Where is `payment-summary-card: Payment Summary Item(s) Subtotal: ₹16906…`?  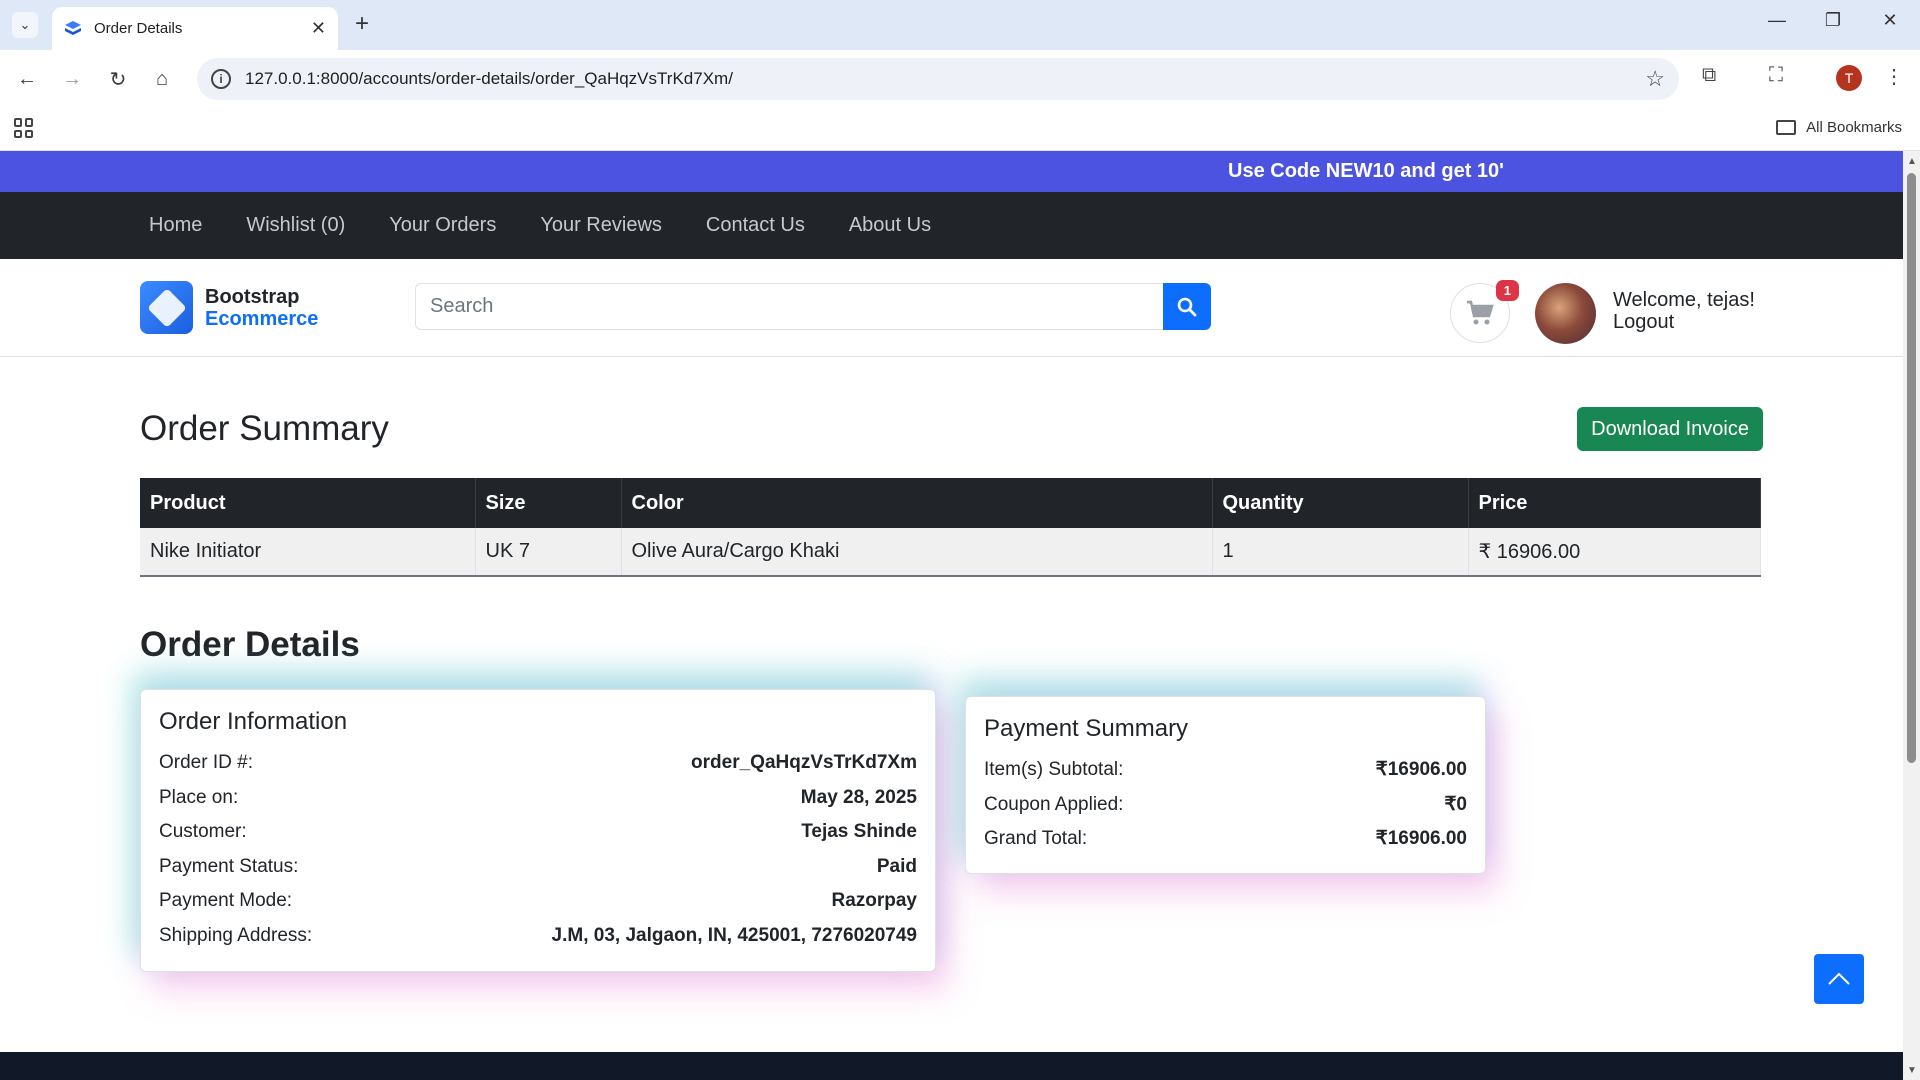
payment-summary-card: Payment Summary Item(s) Subtotal: ₹16906… is located at coordinates (1225, 785).